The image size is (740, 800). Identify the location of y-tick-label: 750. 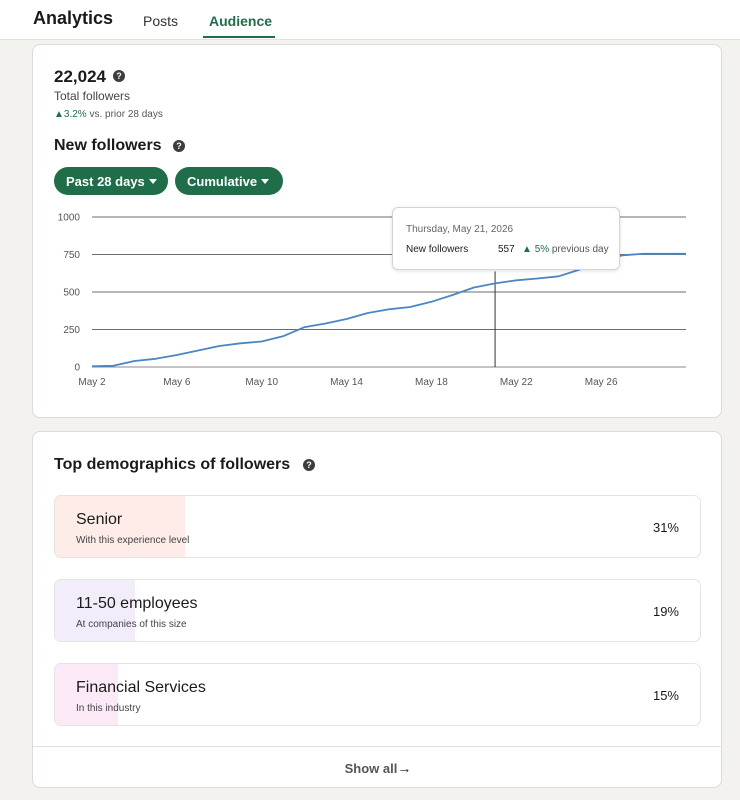
(71, 255).